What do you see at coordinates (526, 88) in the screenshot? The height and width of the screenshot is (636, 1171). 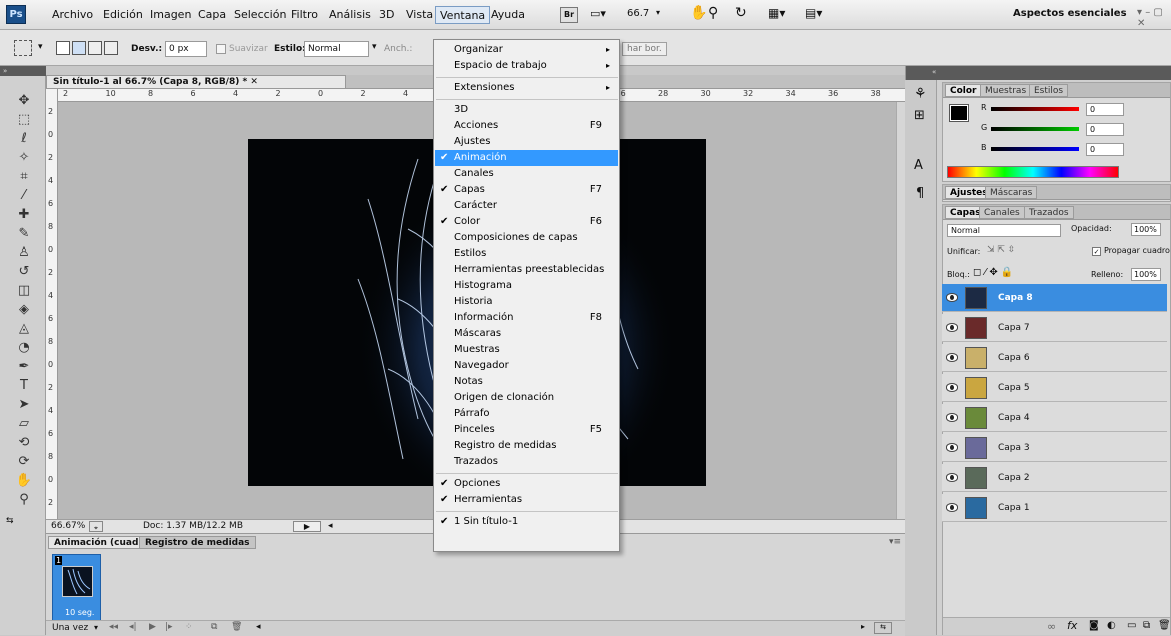 I see `menu-item-extensiones: Extensiones ▸` at bounding box center [526, 88].